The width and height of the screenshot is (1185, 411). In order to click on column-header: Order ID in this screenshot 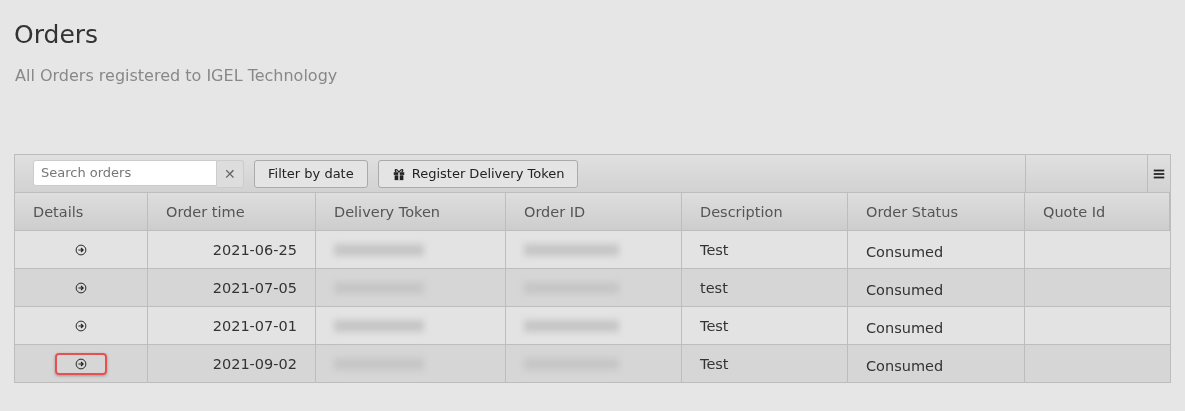, I will do `click(594, 212)`.